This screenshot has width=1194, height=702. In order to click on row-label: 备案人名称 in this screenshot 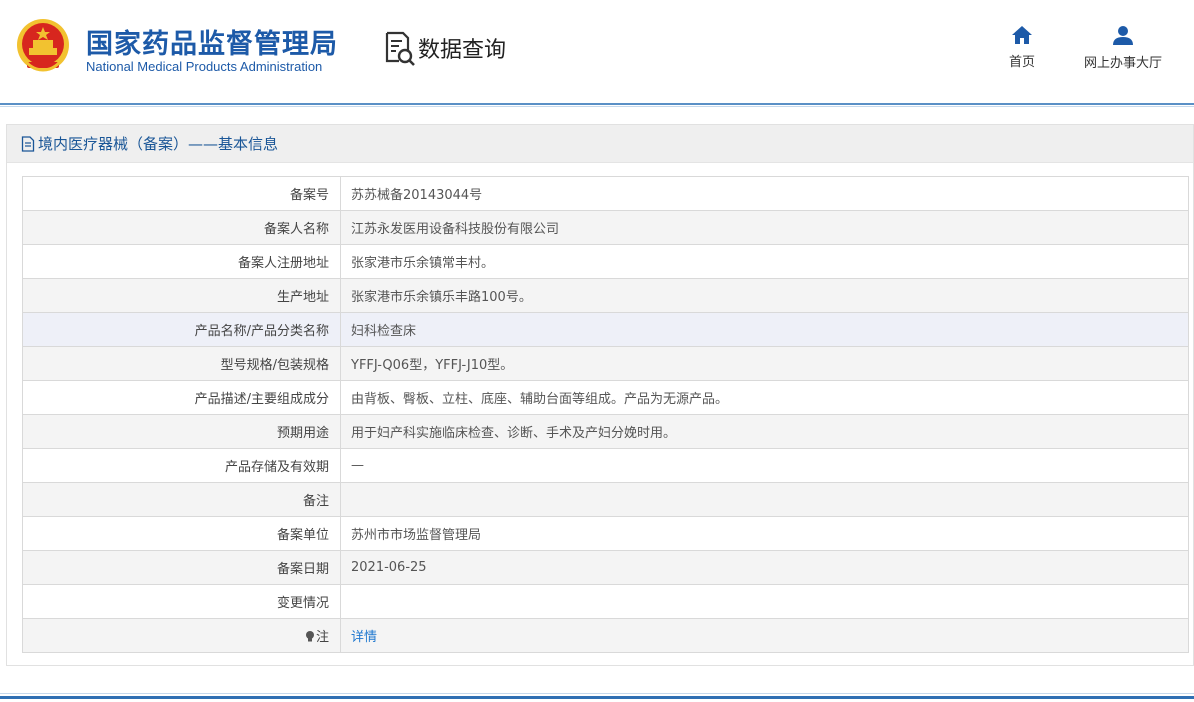, I will do `click(181, 227)`.